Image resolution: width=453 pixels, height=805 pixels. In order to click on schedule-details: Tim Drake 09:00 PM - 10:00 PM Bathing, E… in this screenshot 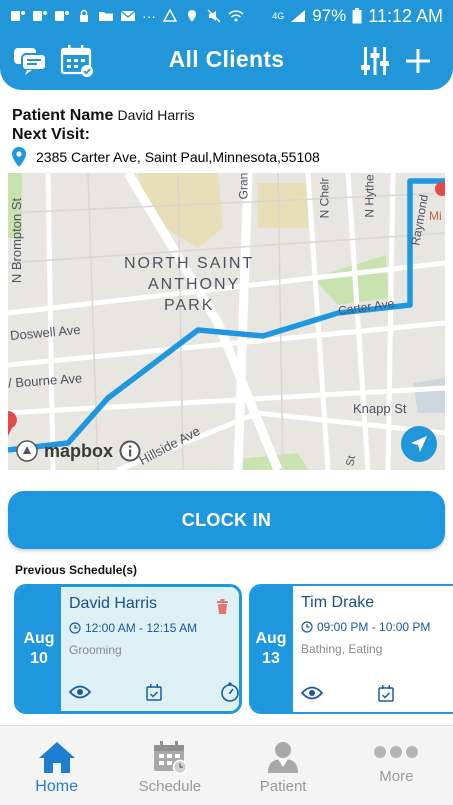, I will do `click(373, 649)`.